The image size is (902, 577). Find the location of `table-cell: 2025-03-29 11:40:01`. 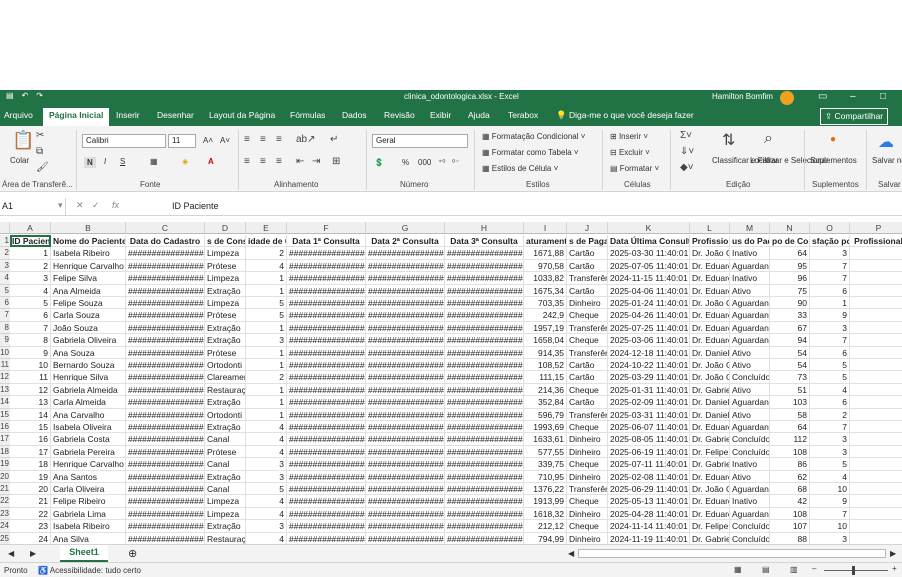

table-cell: 2025-03-29 11:40:01 is located at coordinates (649, 377).